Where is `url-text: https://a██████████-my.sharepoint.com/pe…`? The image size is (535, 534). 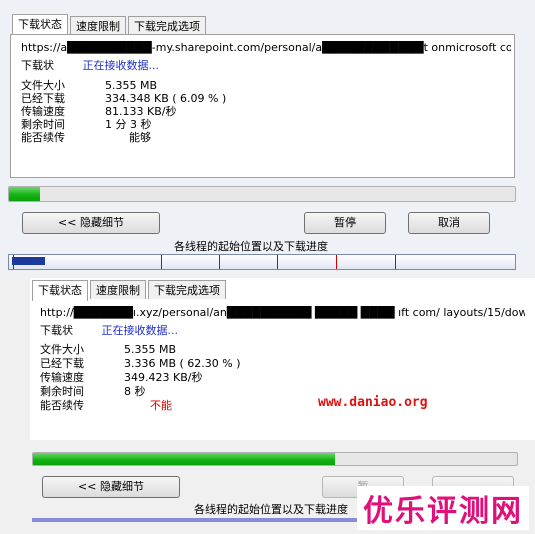 url-text: https://a██████████-my.sharepoint.com/pe… is located at coordinates (266, 47).